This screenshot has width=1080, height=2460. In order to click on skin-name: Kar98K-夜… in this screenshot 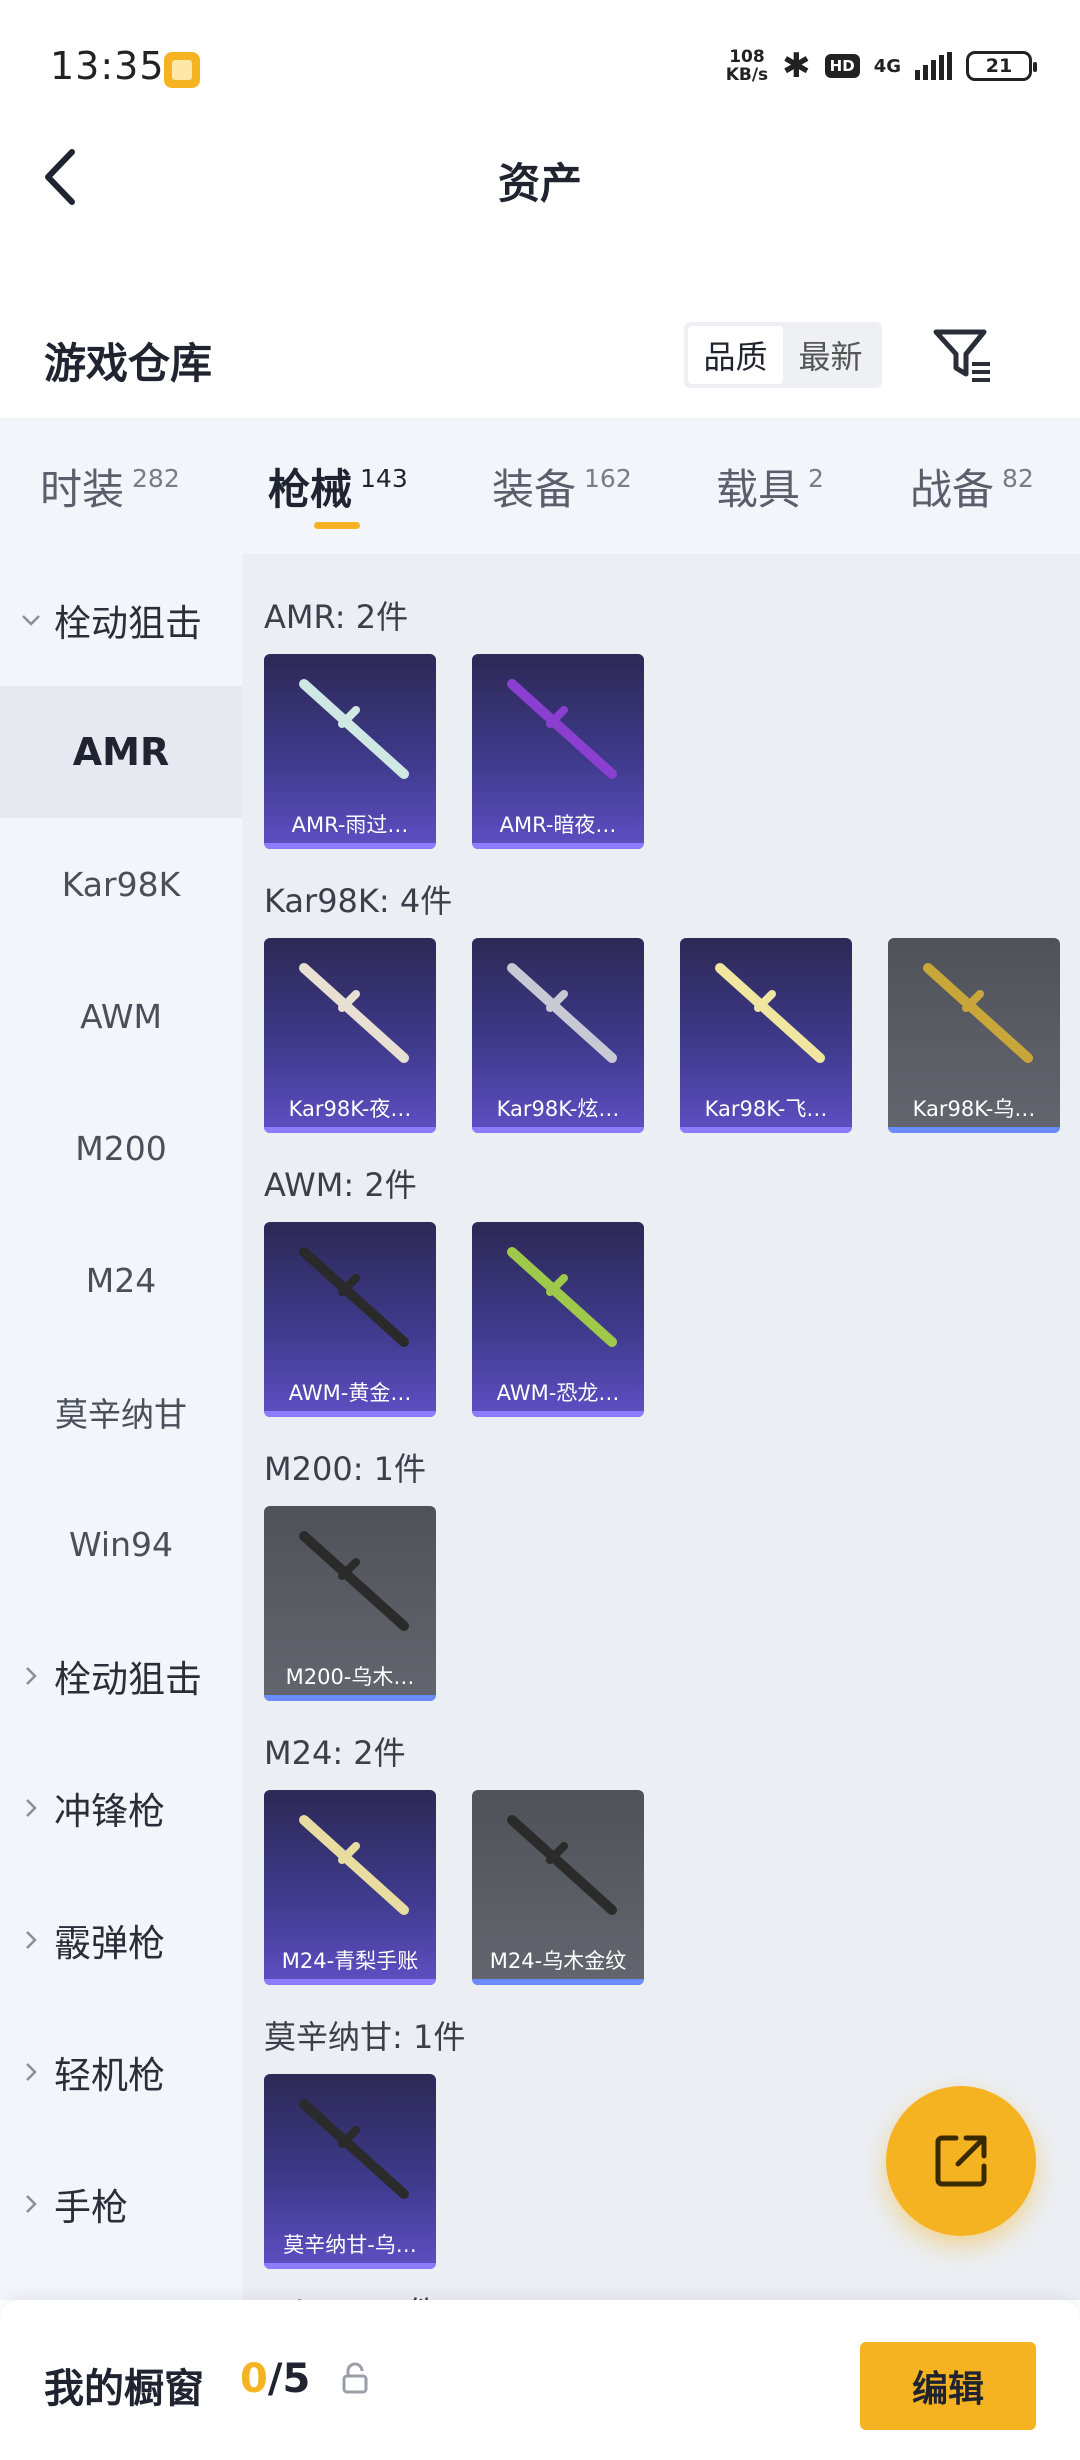, I will do `click(350, 1109)`.